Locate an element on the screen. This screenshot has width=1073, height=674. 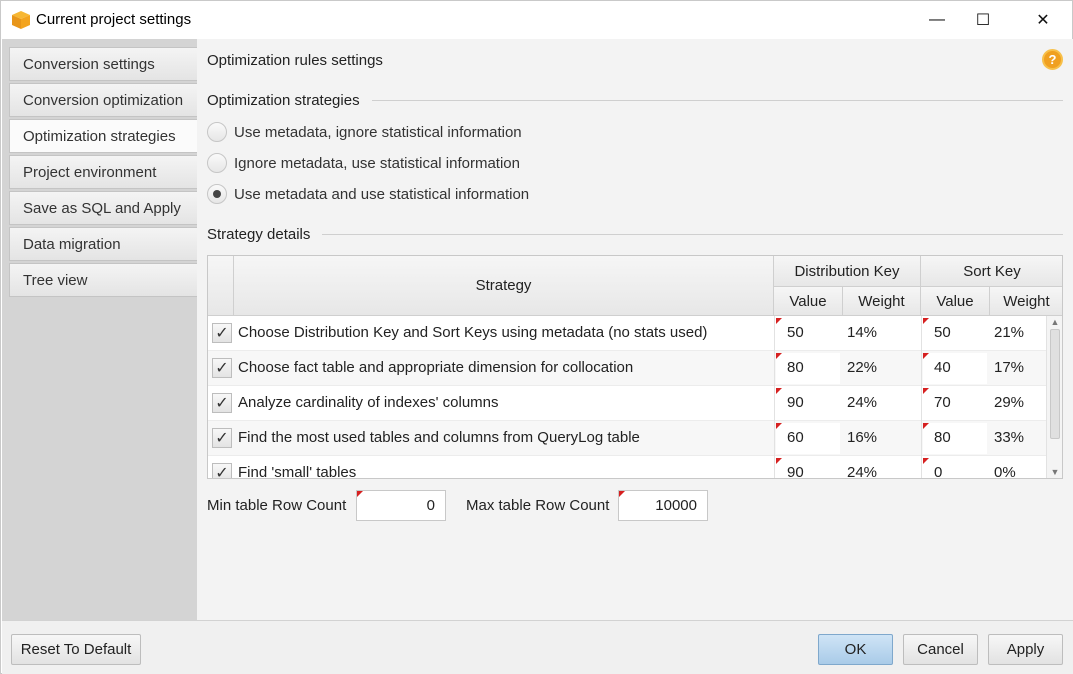
sort-value-input: 0 is located at coordinates (955, 468).